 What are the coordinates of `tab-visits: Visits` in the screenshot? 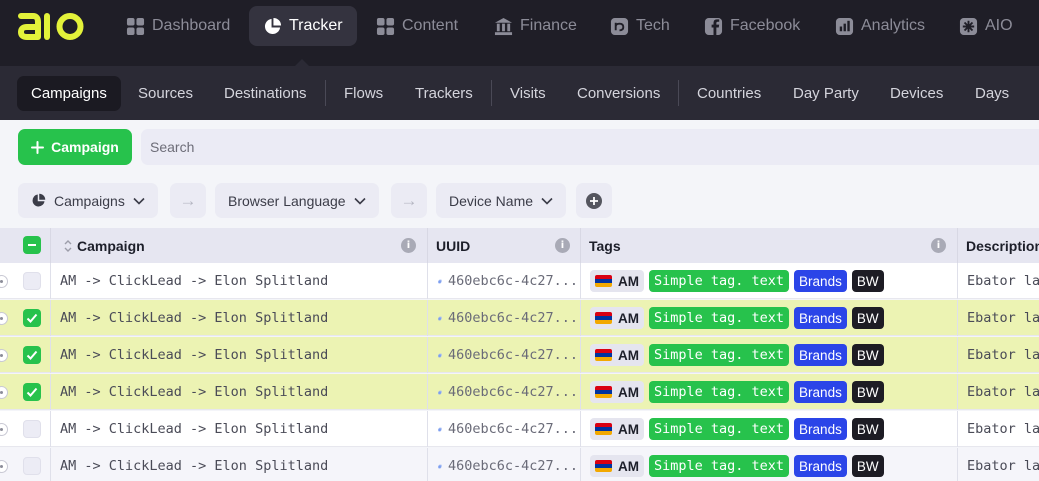 It's located at (528, 93).